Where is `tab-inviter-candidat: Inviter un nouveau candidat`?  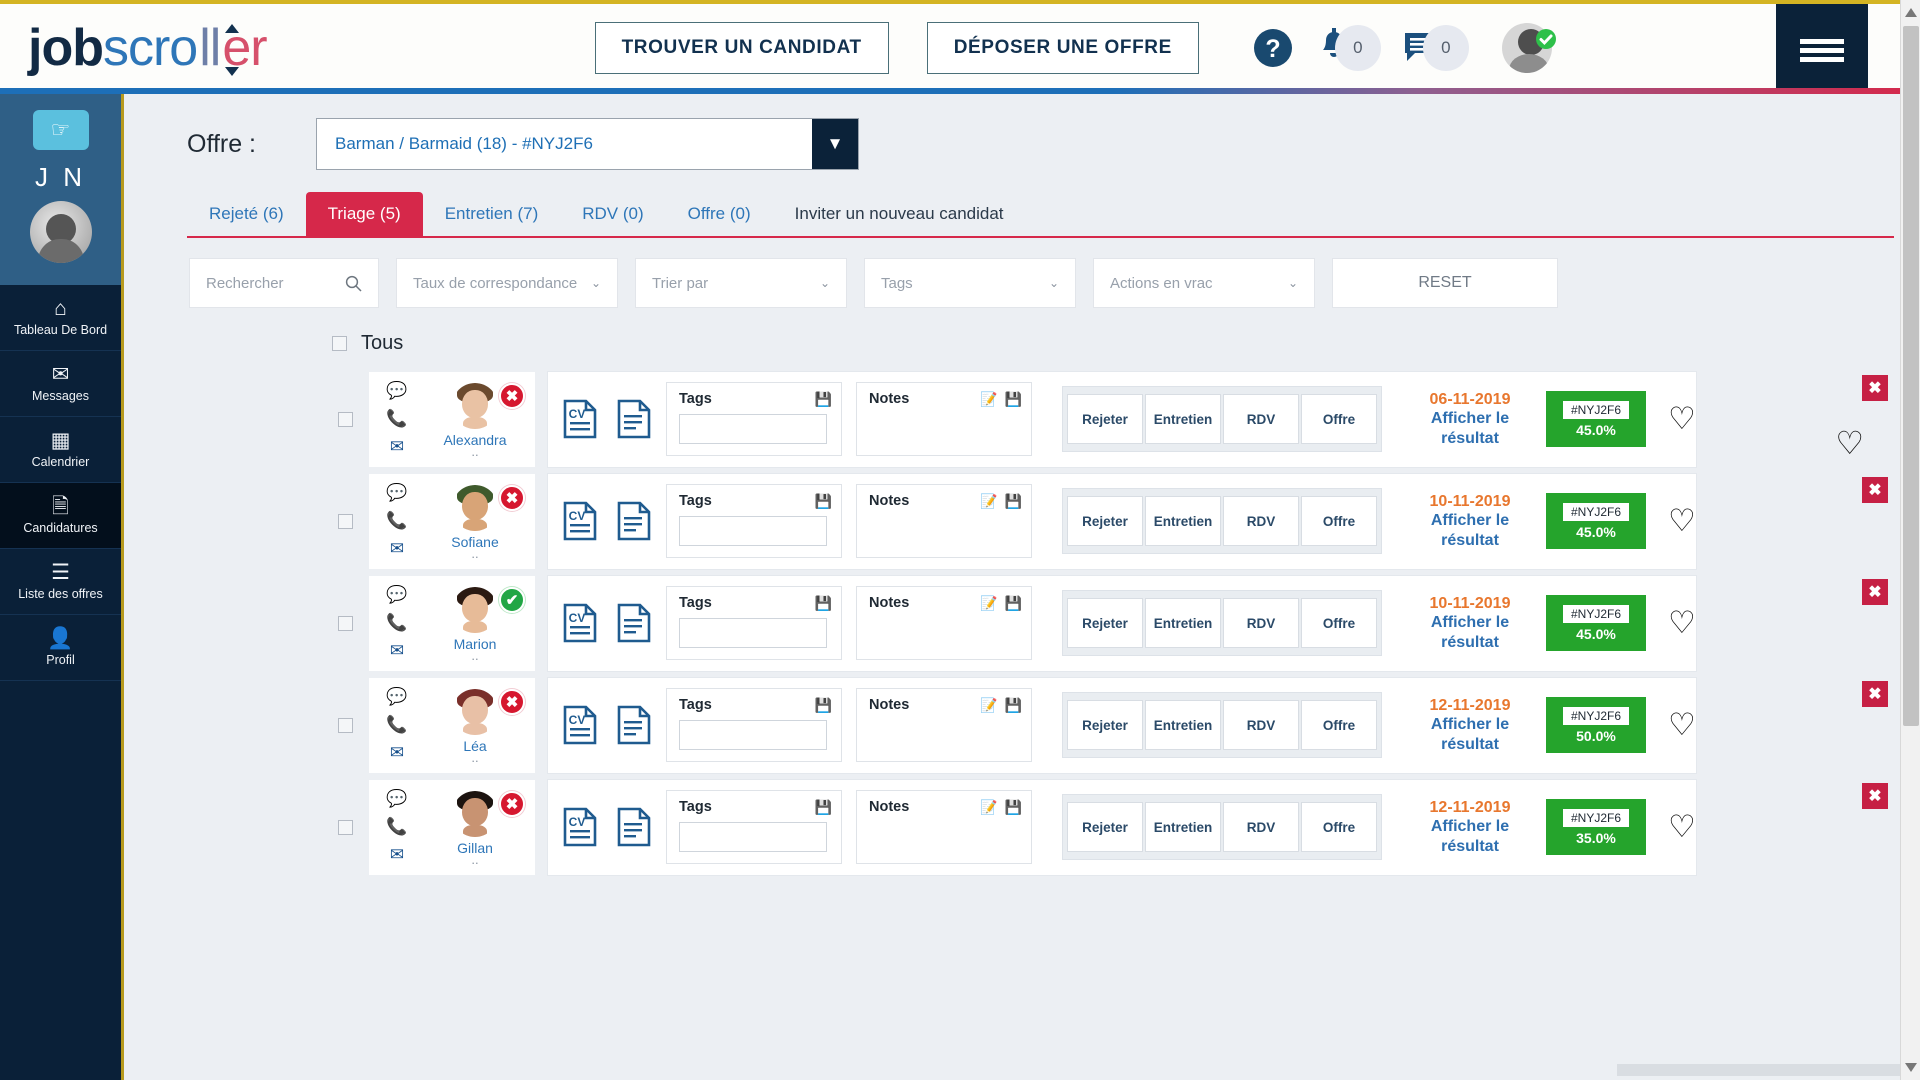
tab-inviter-candidat: Inviter un nouveau candidat is located at coordinates (899, 214).